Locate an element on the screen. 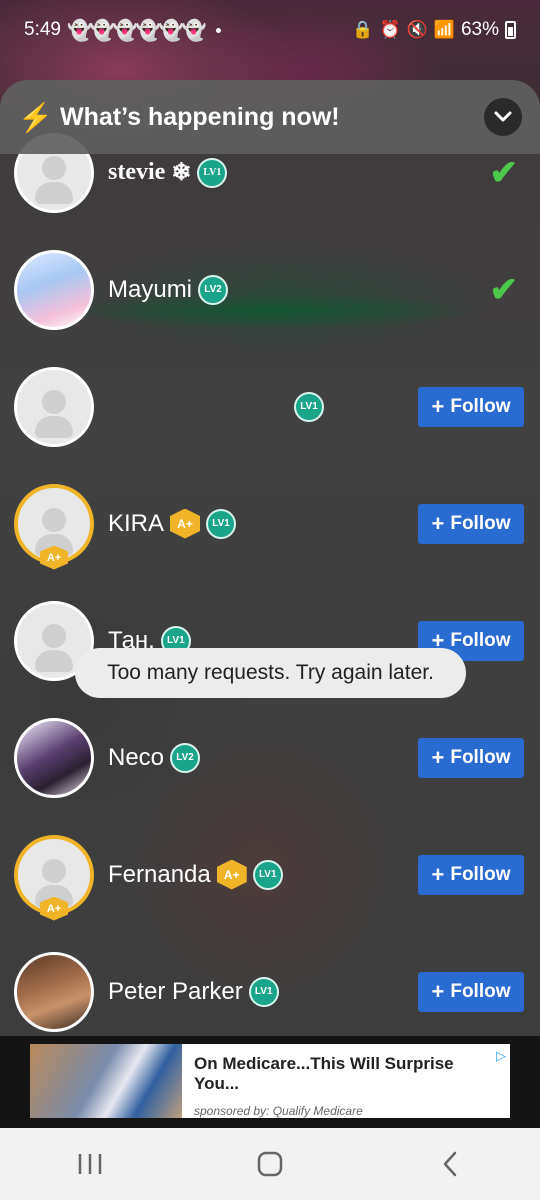 Image resolution: width=540 pixels, height=1200 pixels. snowflake-icon: ❄ is located at coordinates (181, 173).